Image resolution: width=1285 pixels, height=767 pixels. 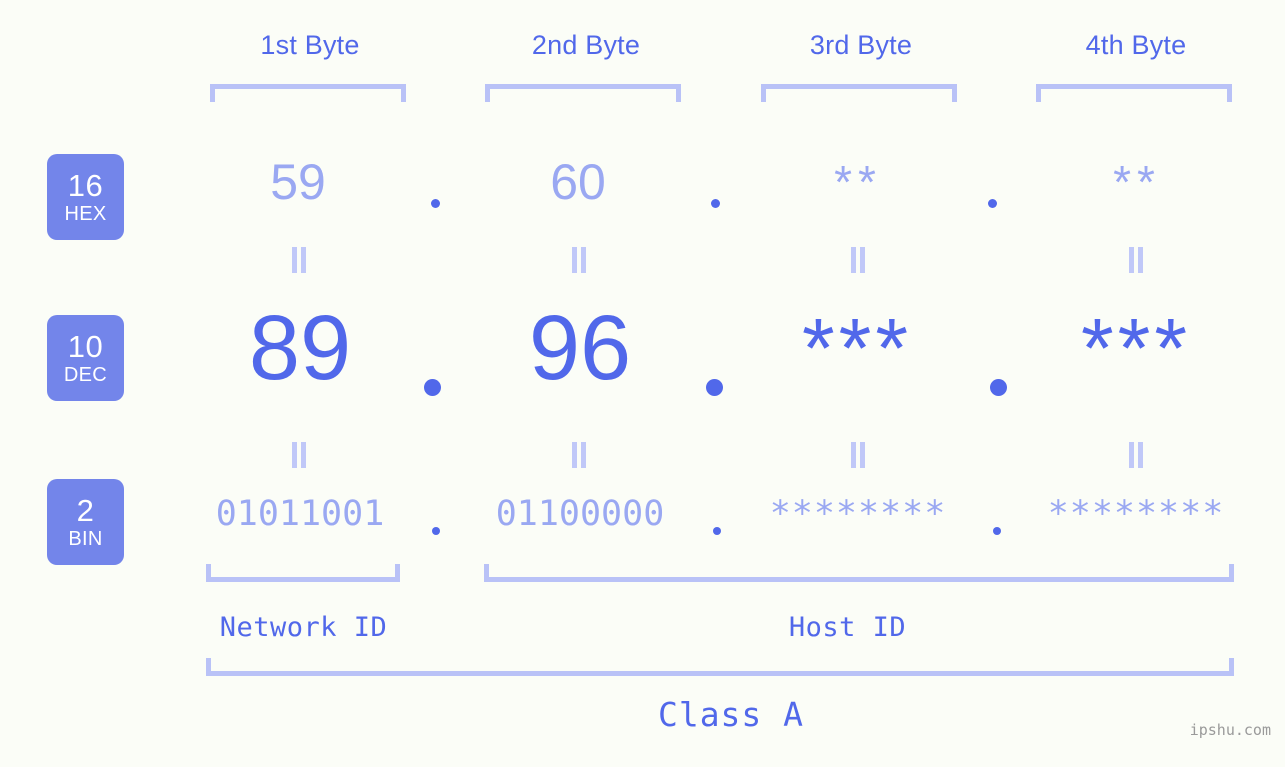 What do you see at coordinates (1136, 45) in the screenshot?
I see `byte-header-4: 4th Byte` at bounding box center [1136, 45].